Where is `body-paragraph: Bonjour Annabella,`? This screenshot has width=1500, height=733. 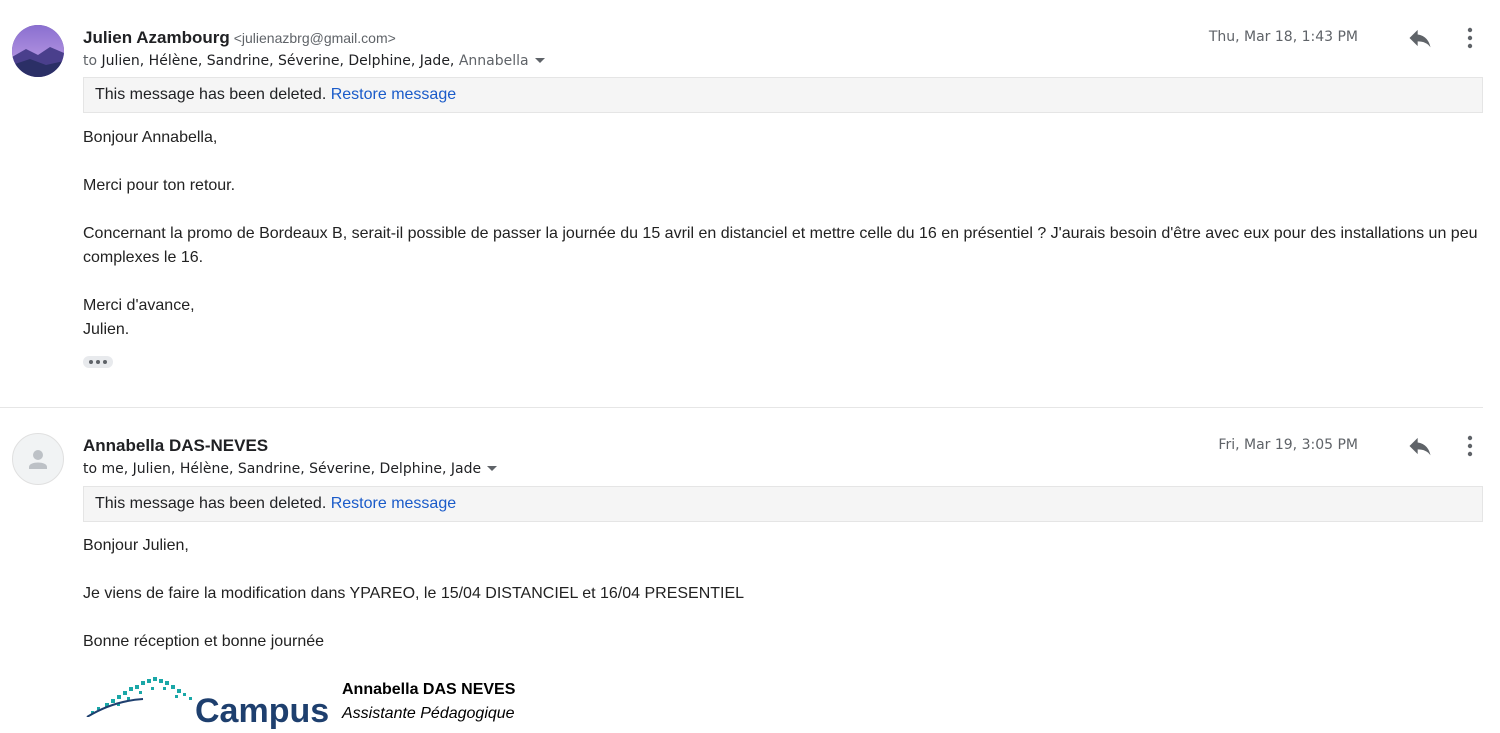 body-paragraph: Bonjour Annabella, is located at coordinates (150, 137).